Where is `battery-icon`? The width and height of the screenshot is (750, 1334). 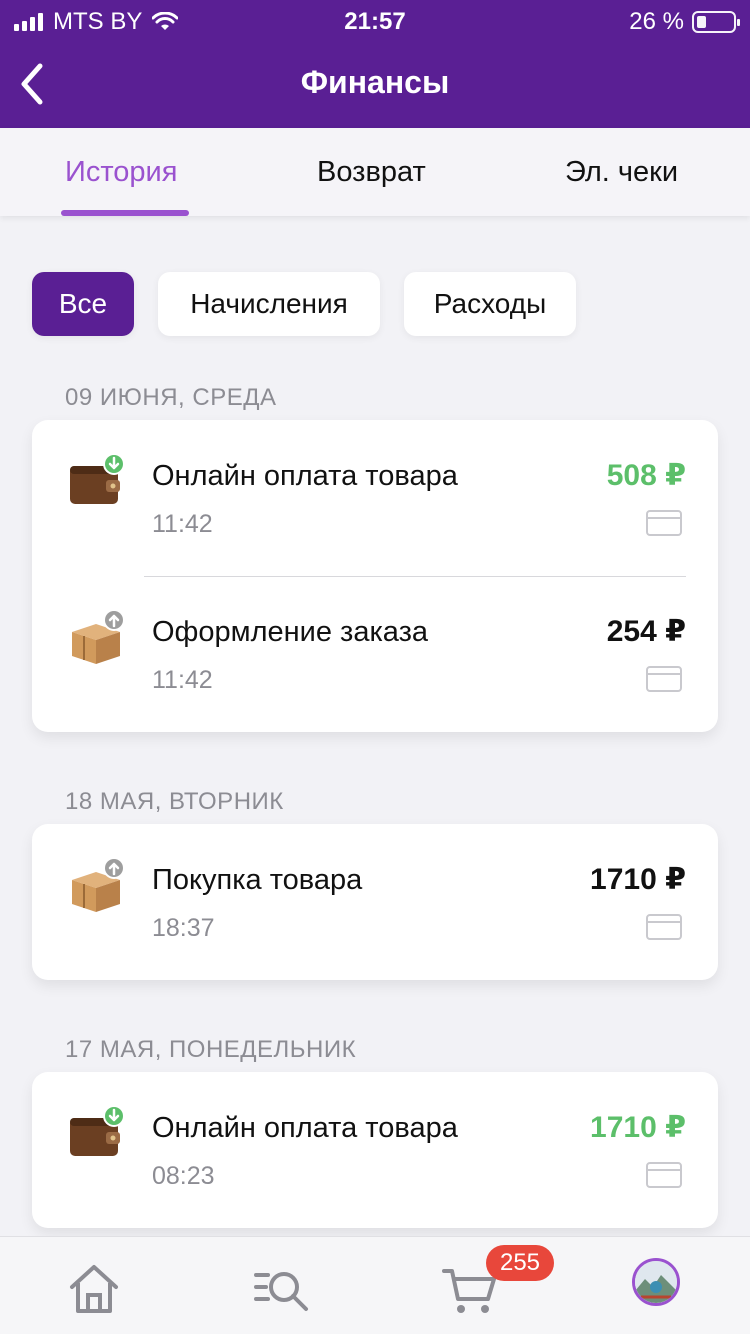 battery-icon is located at coordinates (716, 22).